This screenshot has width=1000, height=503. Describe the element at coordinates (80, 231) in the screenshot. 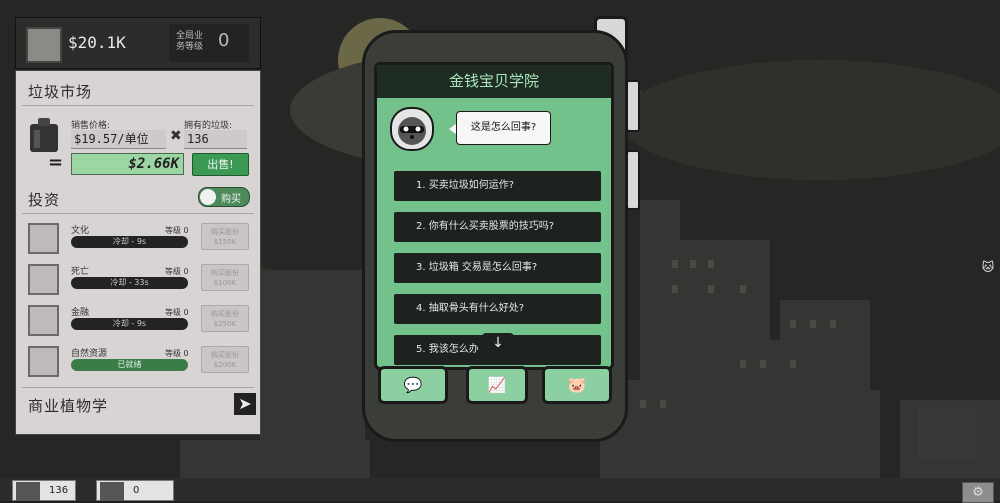

I see `invest-name: 文化` at that location.